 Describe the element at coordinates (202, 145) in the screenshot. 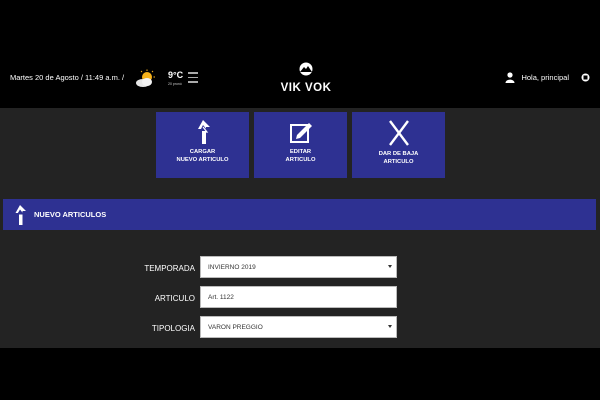

I see `load-new-article-tile: CARGAR NUEVO ARTICULO` at that location.